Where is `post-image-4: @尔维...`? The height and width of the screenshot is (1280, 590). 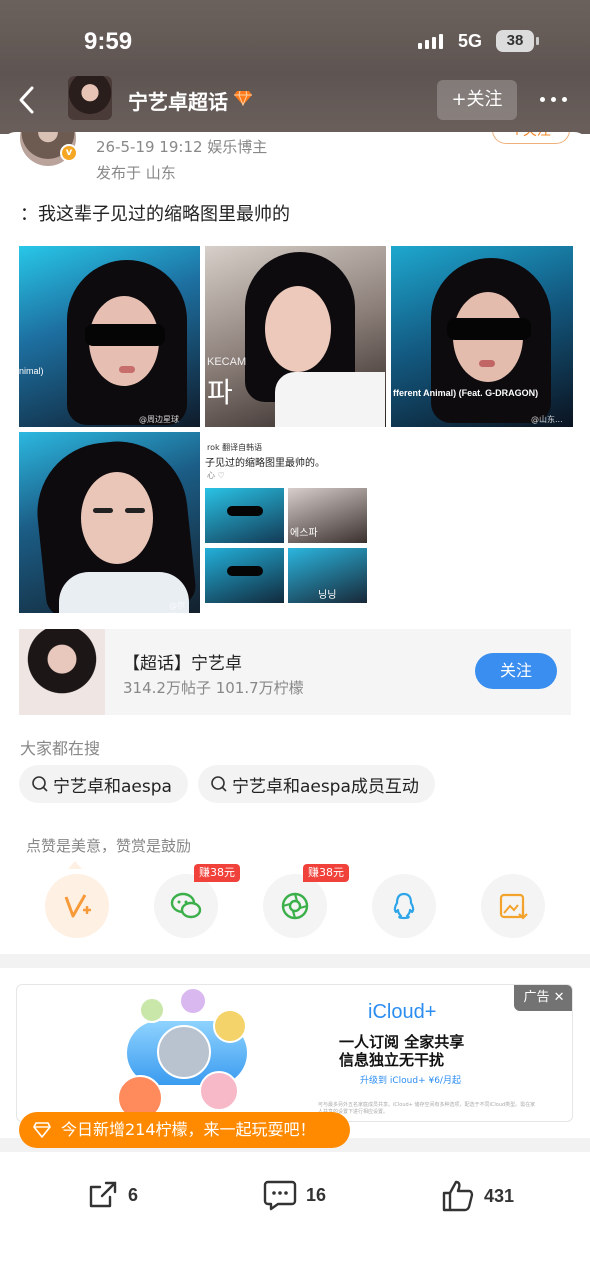
post-image-4: @尔维... is located at coordinates (109, 522).